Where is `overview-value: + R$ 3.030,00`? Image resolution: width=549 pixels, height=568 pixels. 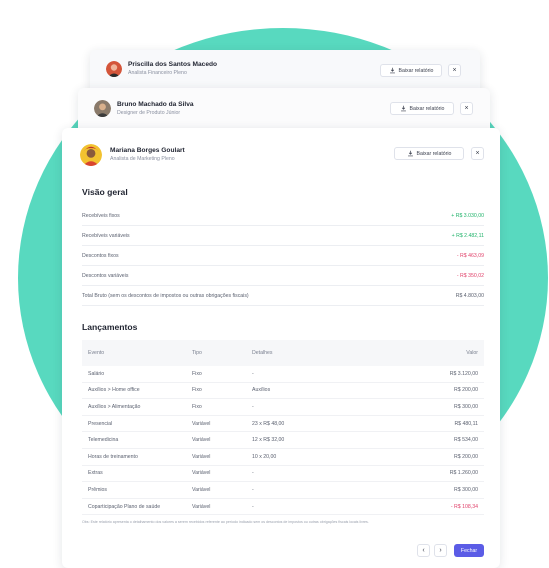
overview-value: + R$ 3.030,00 is located at coordinates (467, 215).